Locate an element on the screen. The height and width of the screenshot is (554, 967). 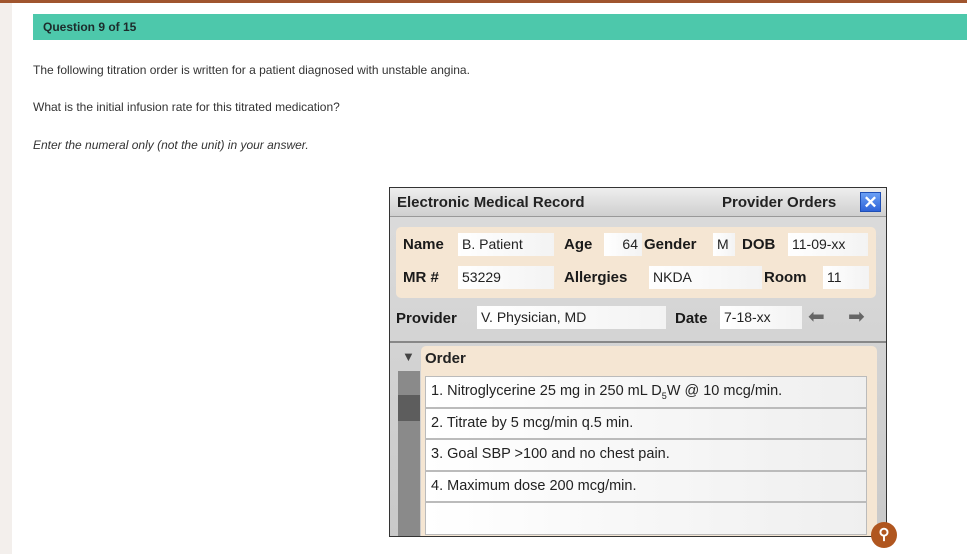
allergies-field: NKDA is located at coordinates (705, 277).